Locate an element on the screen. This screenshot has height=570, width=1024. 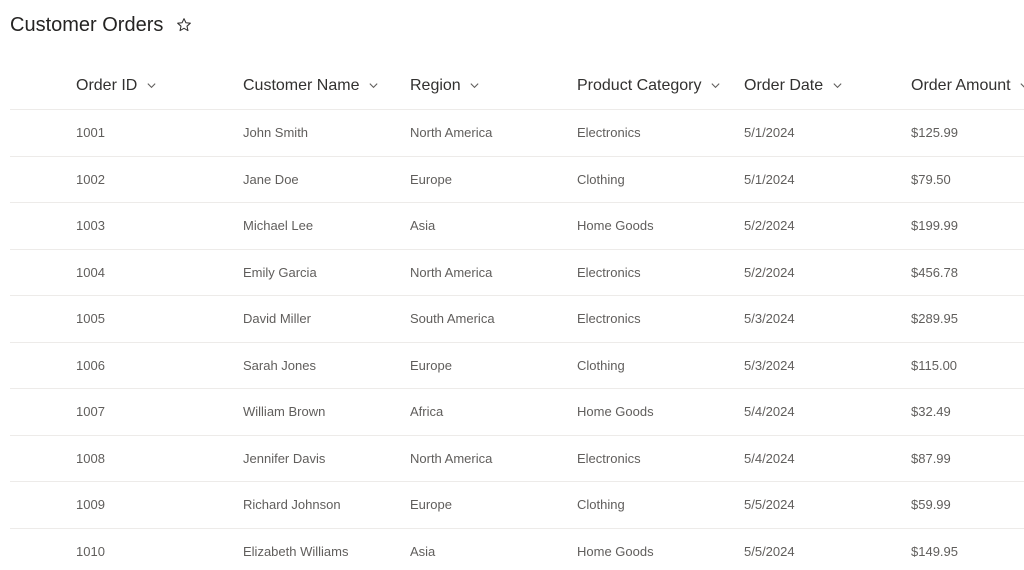
cell-order-amount: $199.99 is located at coordinates (934, 226).